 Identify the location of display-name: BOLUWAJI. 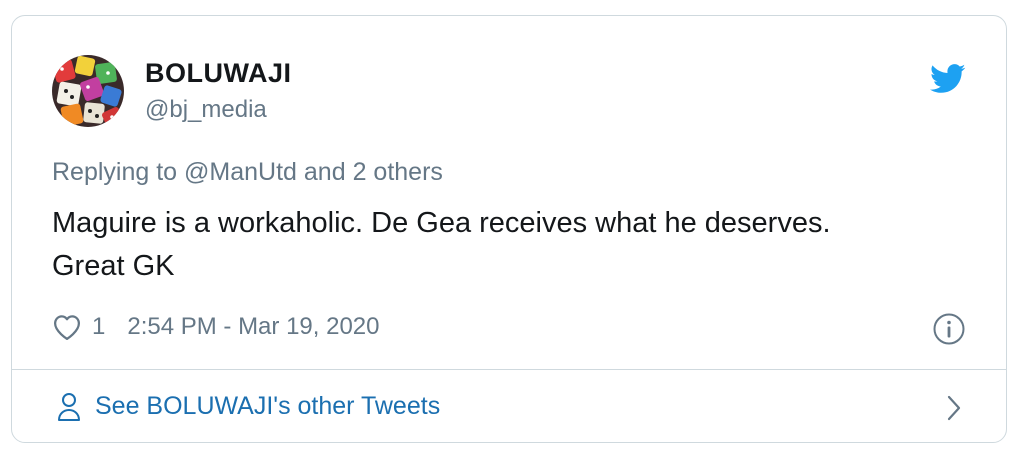
(218, 73).